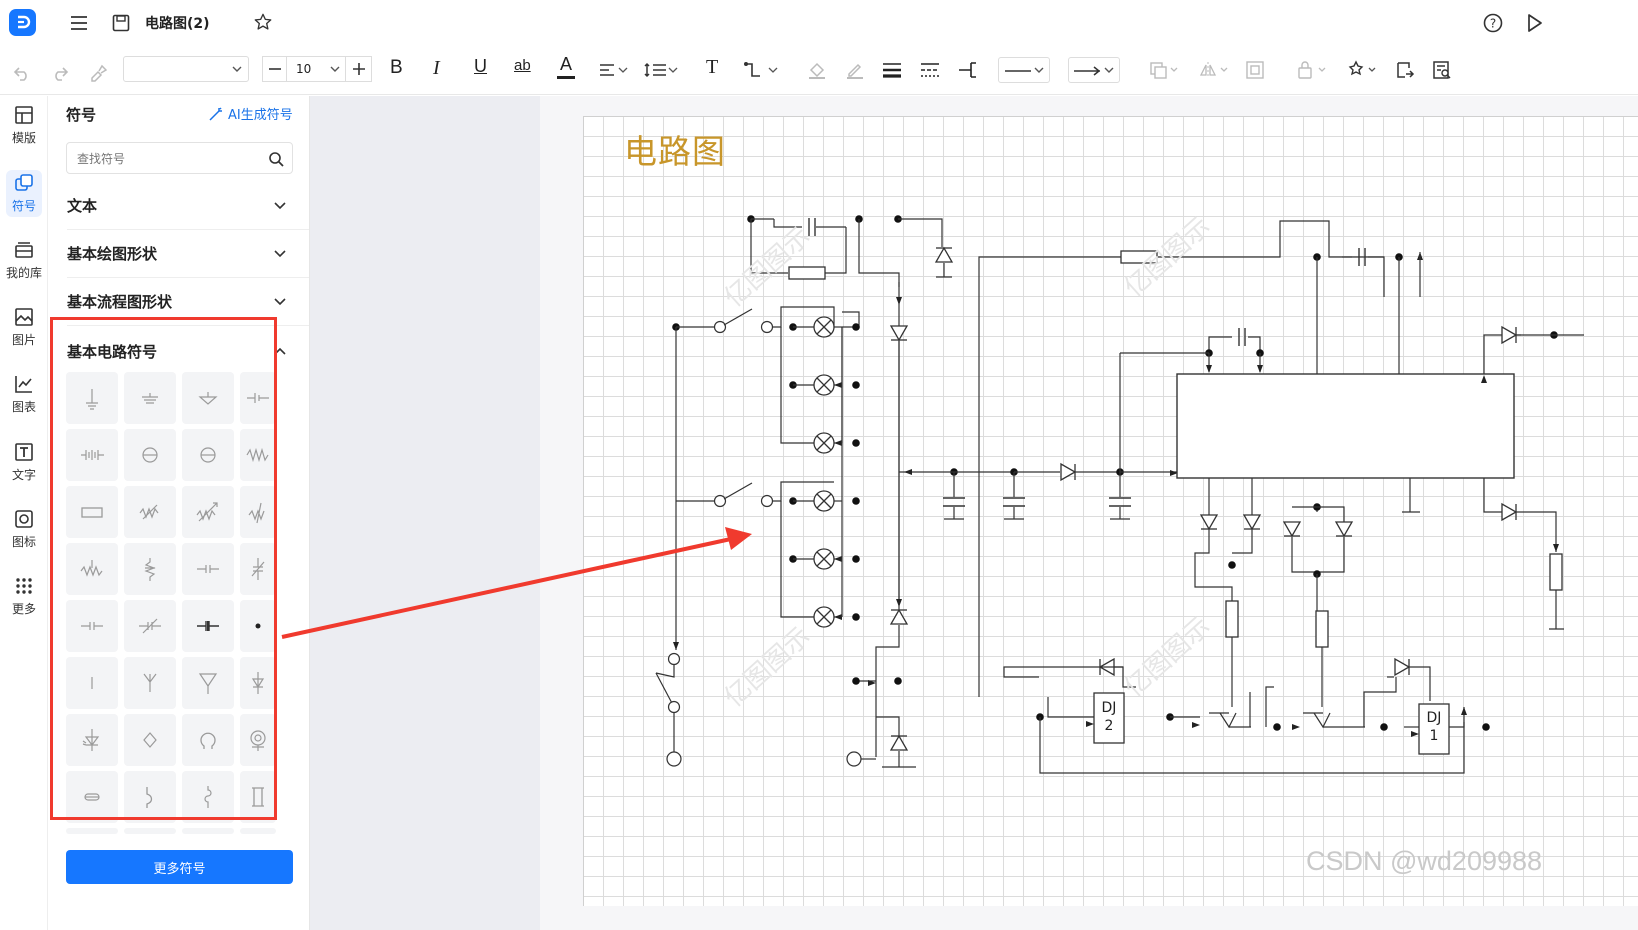 The image size is (1638, 930). Describe the element at coordinates (1109, 726) in the screenshot. I see `relay-dj2-bottom: 2` at that location.